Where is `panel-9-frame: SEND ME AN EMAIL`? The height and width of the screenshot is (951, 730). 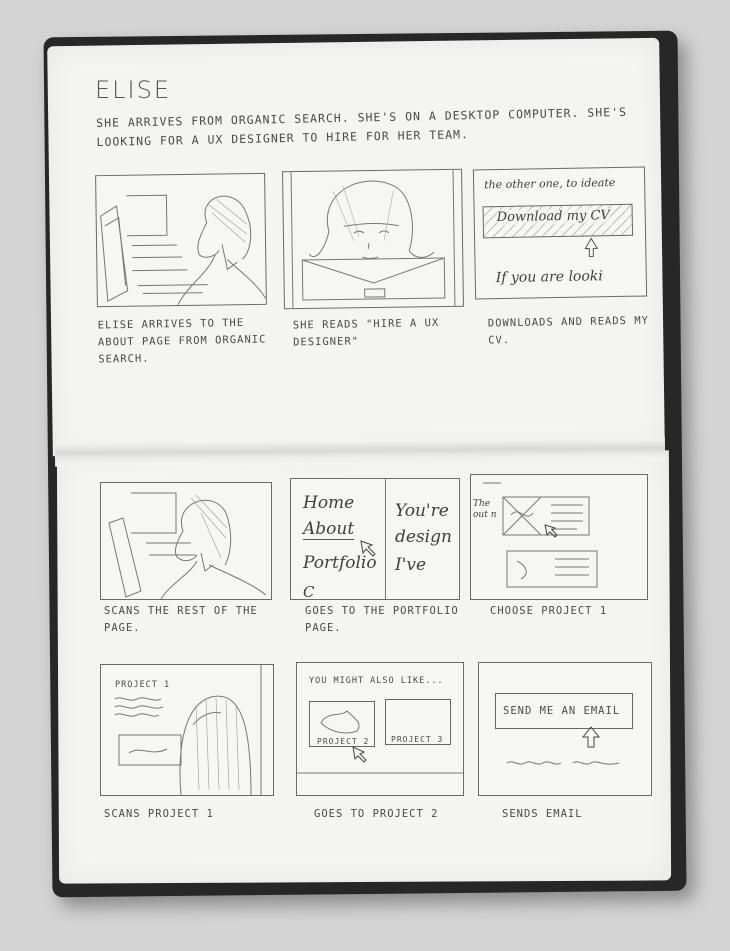
panel-9-frame: SEND ME AN EMAIL is located at coordinates (565, 729).